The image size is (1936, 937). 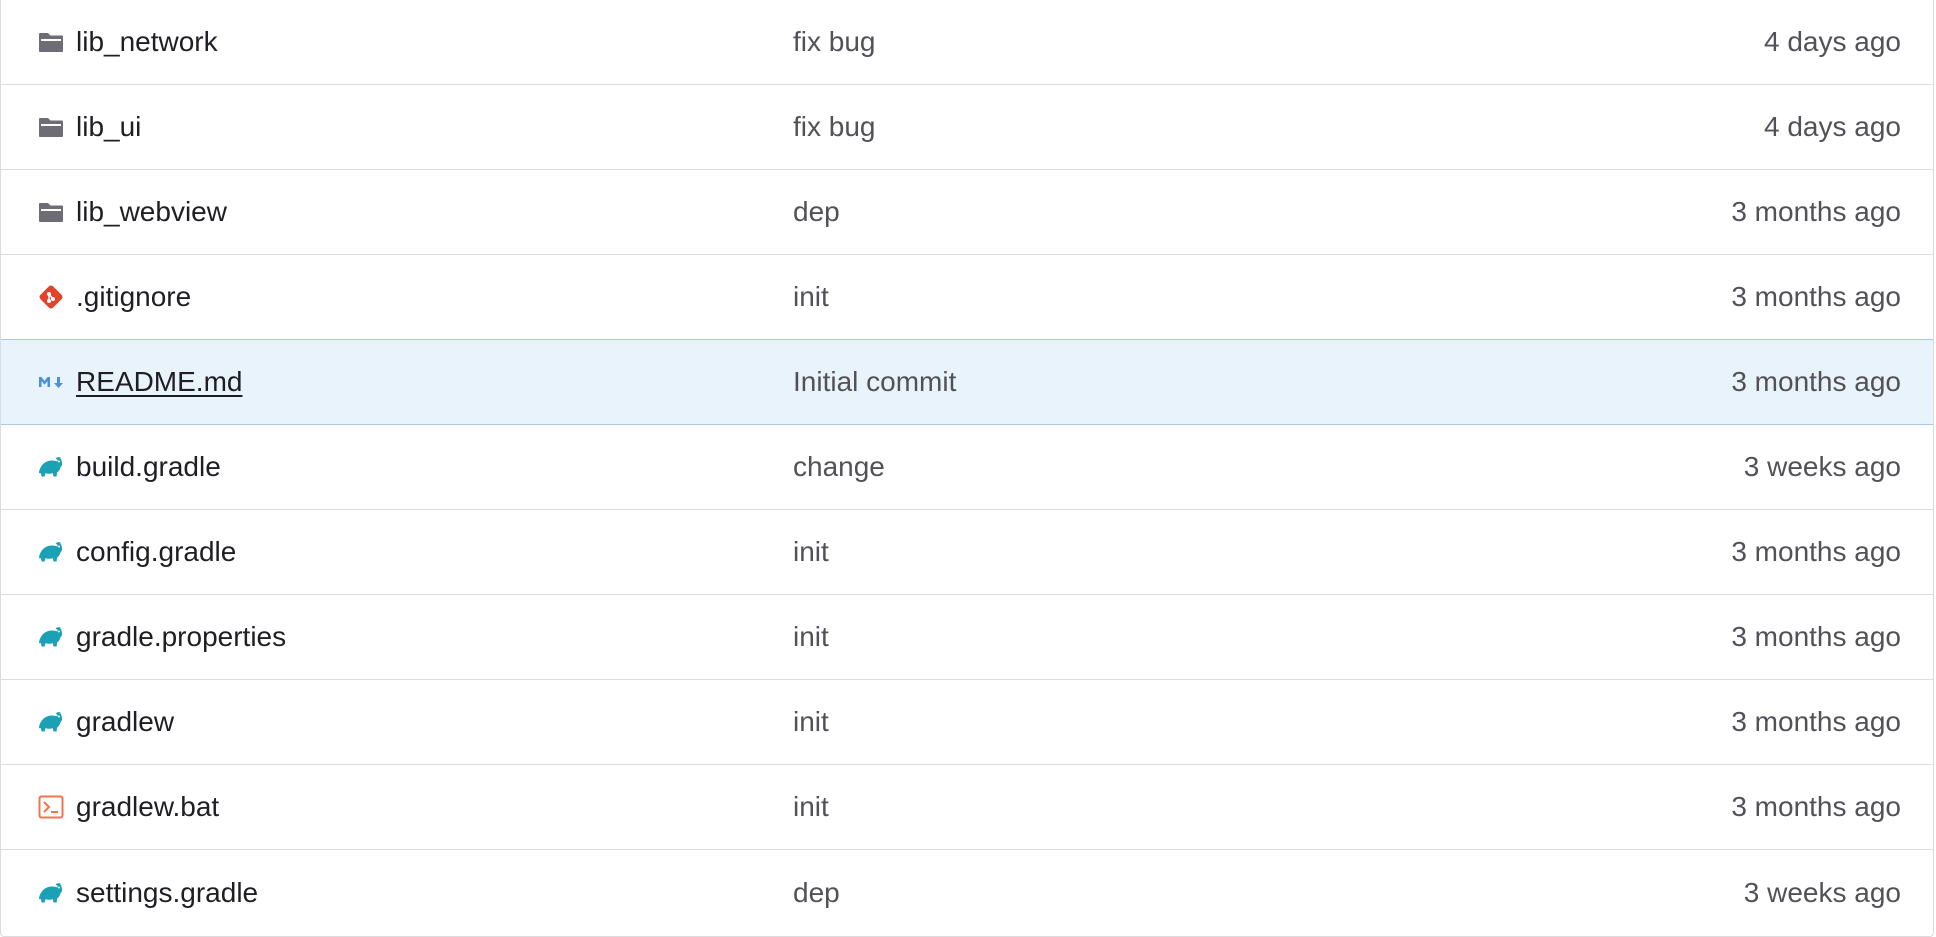 What do you see at coordinates (967, 42) in the screenshot?
I see `table-row: lib_network fix bug 4 days ago` at bounding box center [967, 42].